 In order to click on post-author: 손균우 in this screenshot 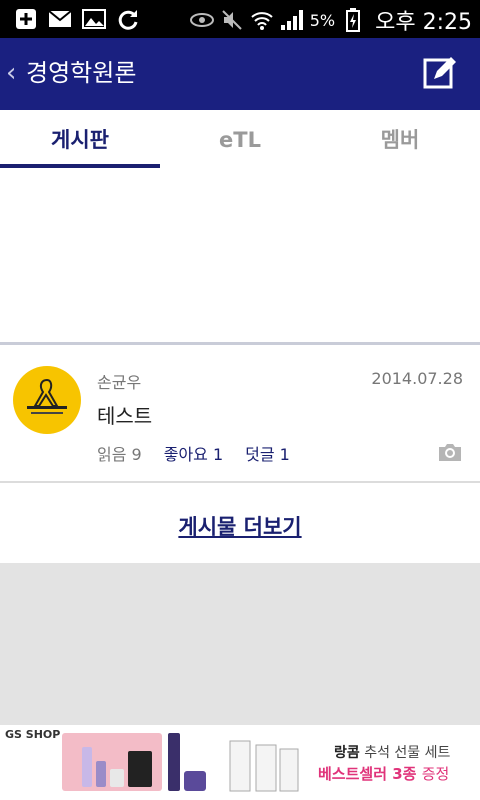, I will do `click(119, 382)`.